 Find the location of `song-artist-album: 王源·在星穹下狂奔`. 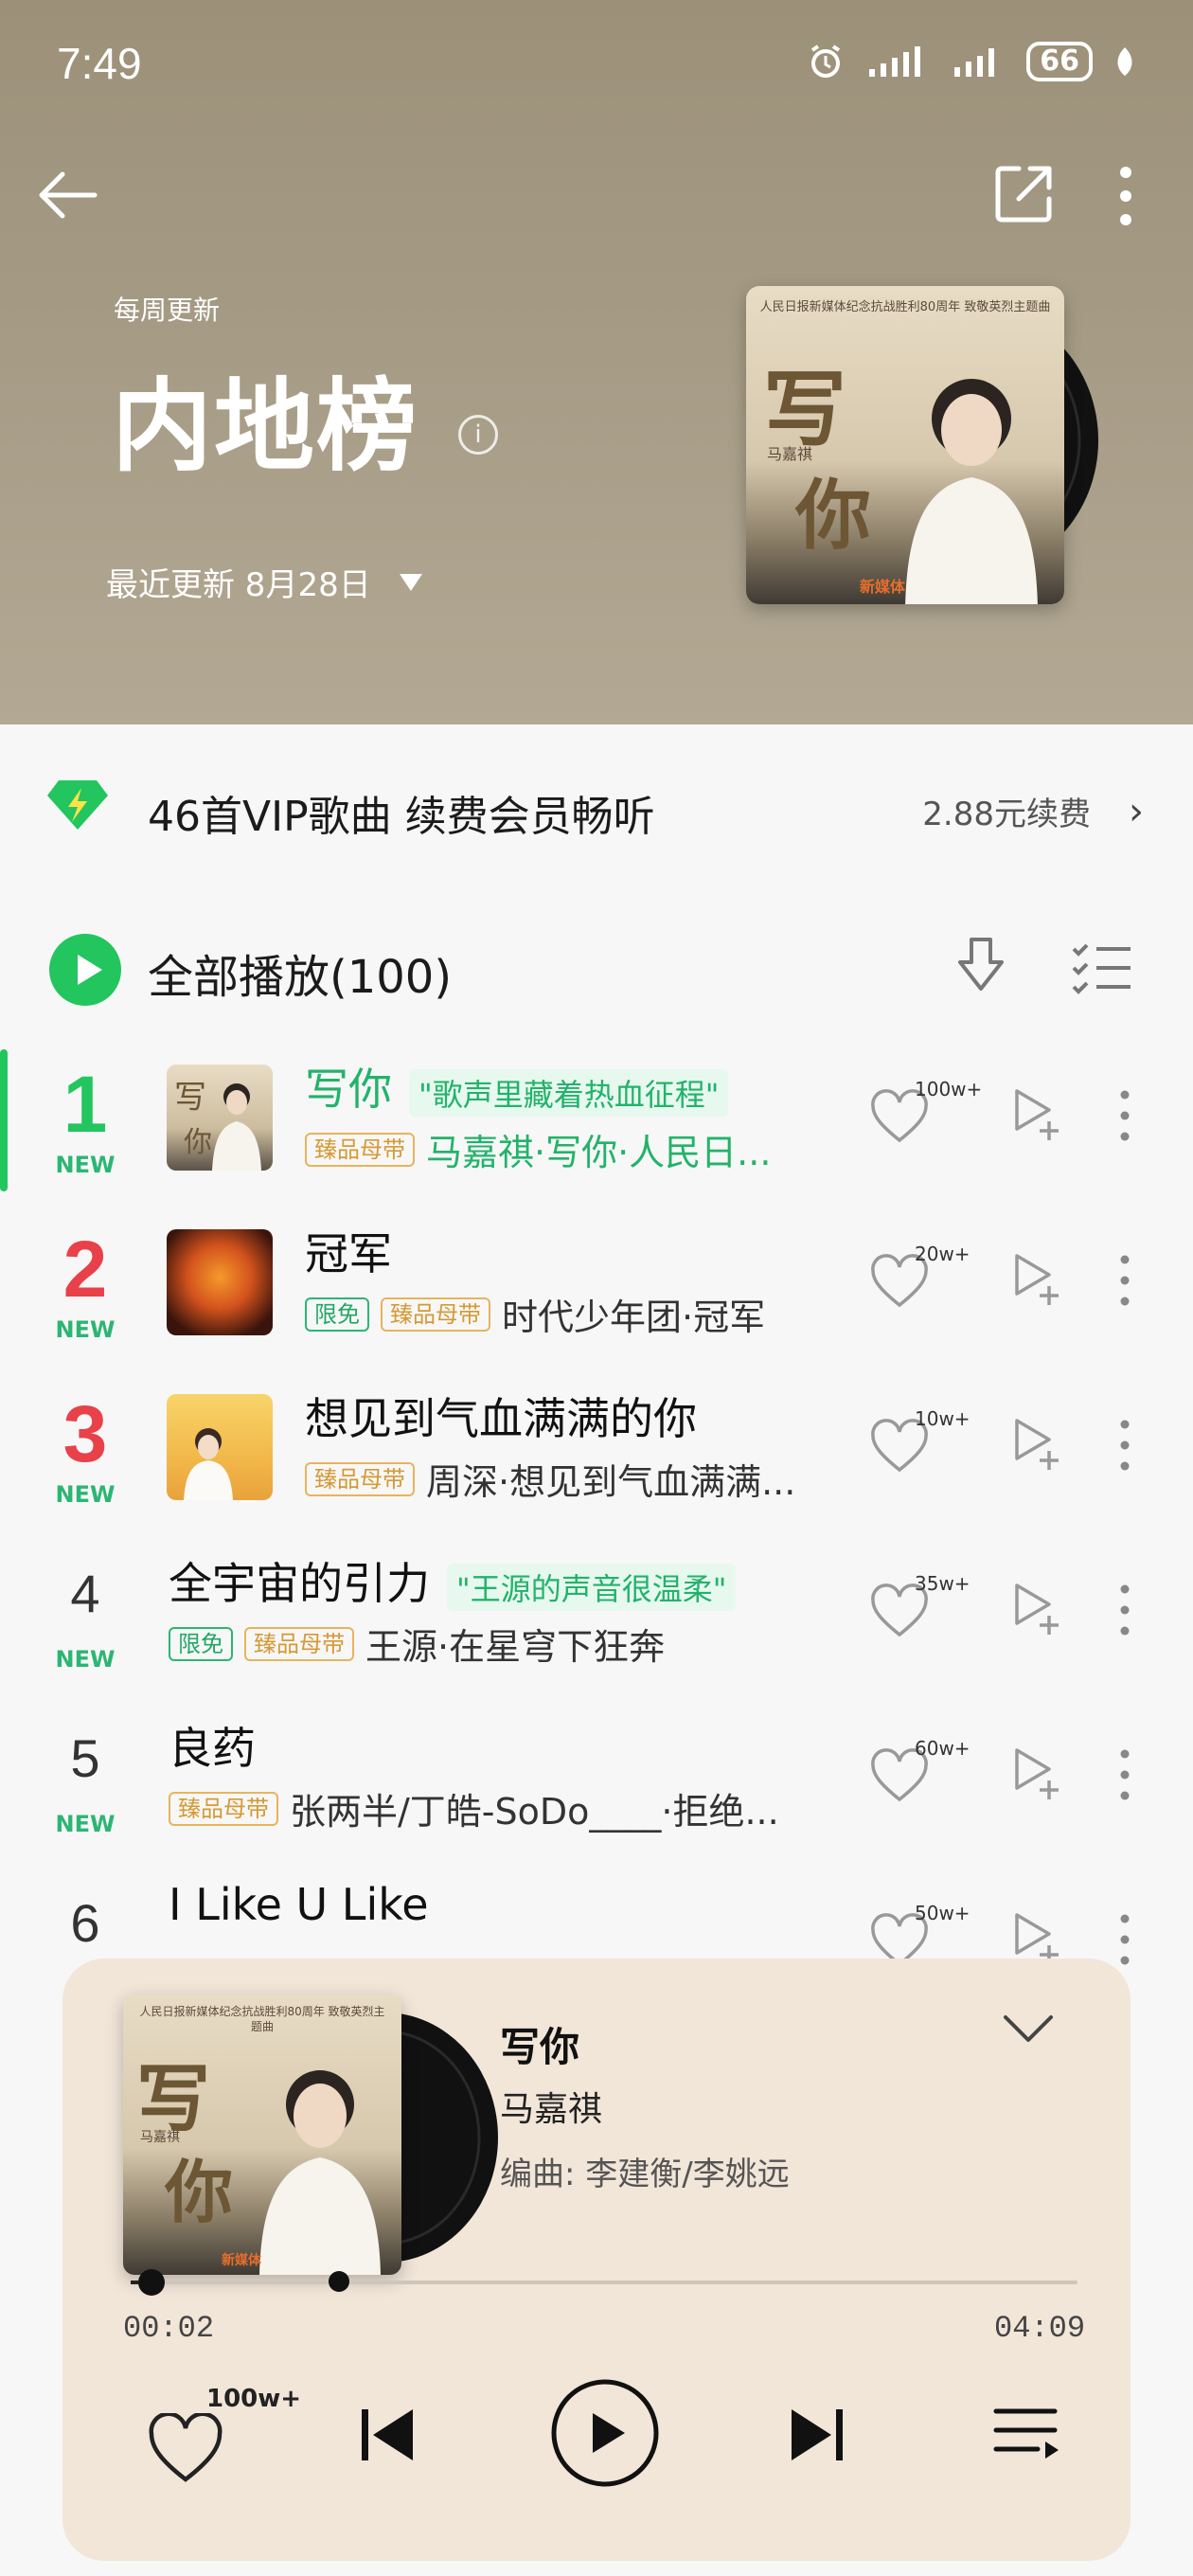

song-artist-album: 王源·在星穹下狂奔 is located at coordinates (515, 1647).